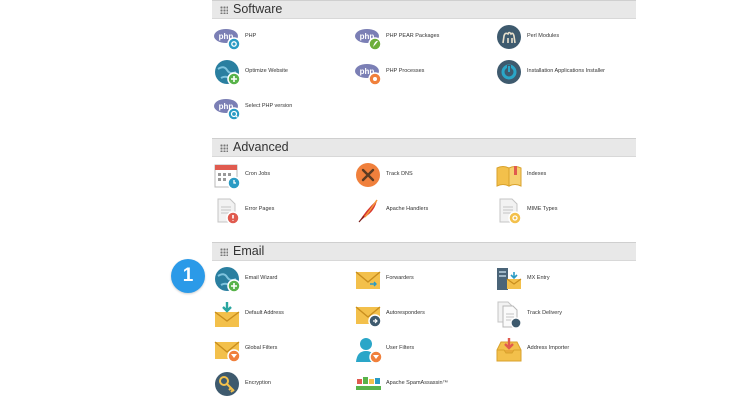  What do you see at coordinates (264, 313) in the screenshot?
I see `item-label: Default Address` at bounding box center [264, 313].